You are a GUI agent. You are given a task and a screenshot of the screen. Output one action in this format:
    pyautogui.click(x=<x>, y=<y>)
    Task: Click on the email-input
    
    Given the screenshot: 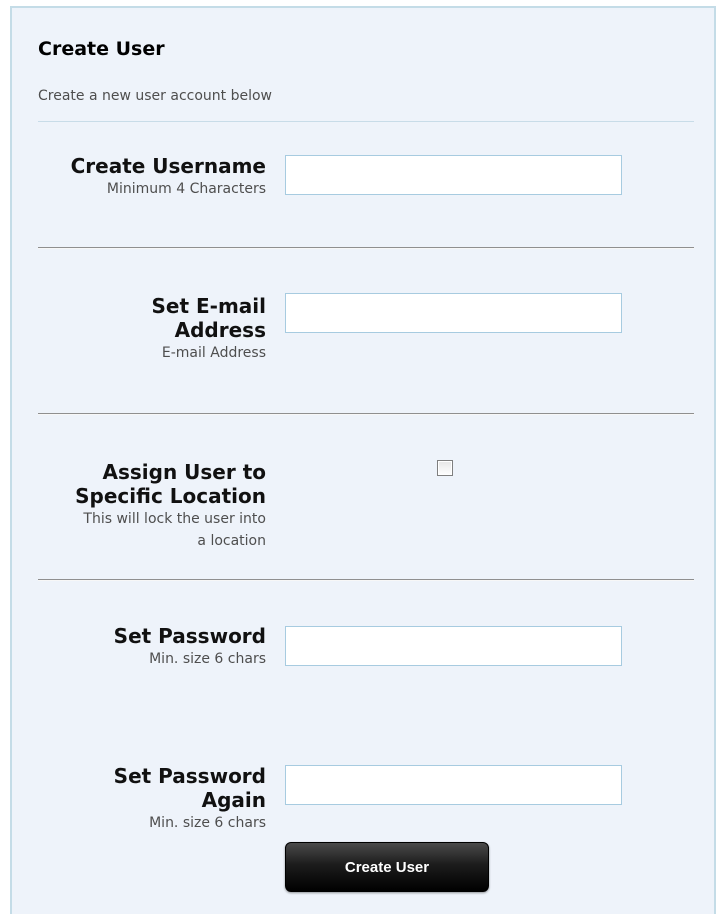 What is the action you would take?
    pyautogui.click(x=453, y=313)
    